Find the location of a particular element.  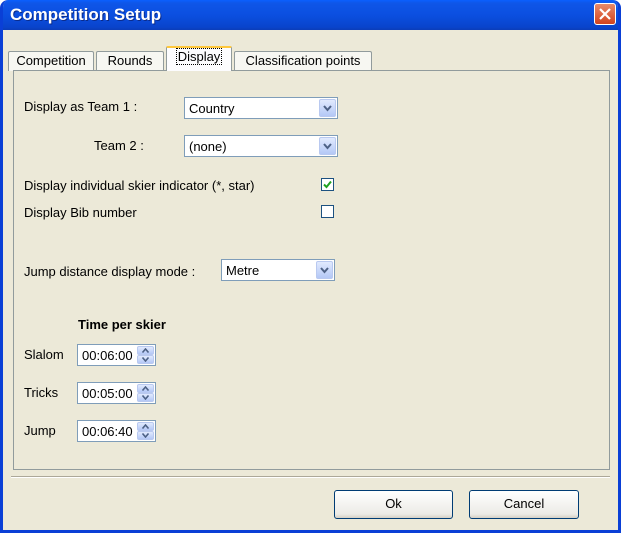

tab-classification-points: Classification points is located at coordinates (303, 61).